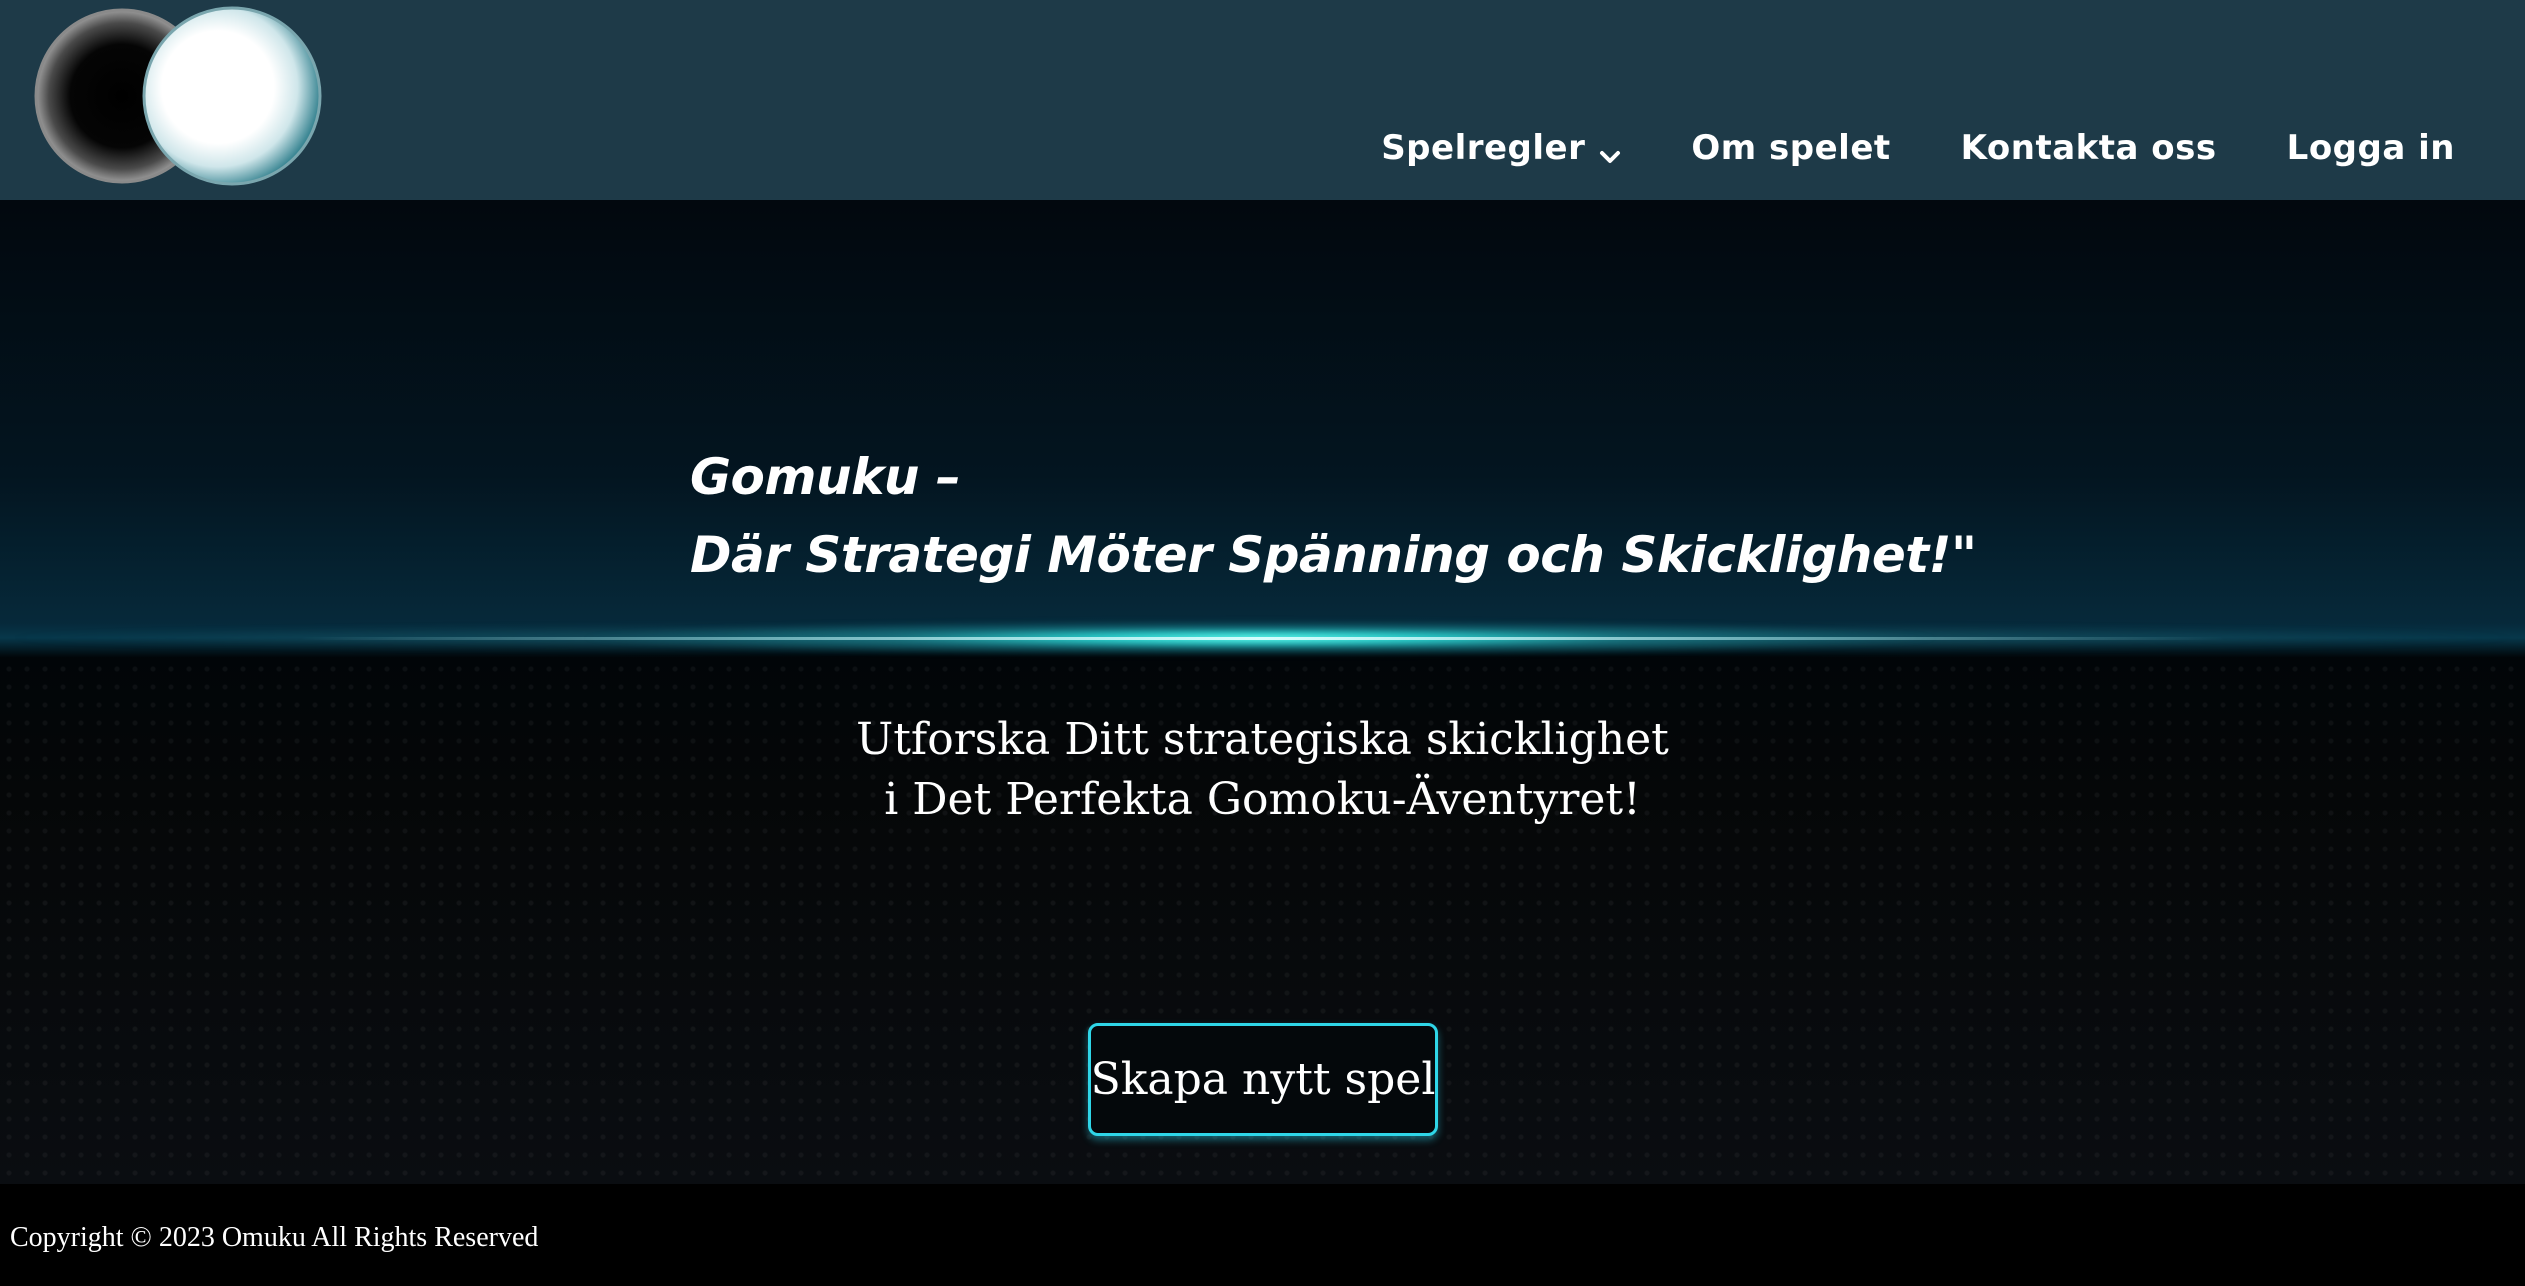  Describe the element at coordinates (1610, 150) in the screenshot. I see `chevron-down-icon` at that location.